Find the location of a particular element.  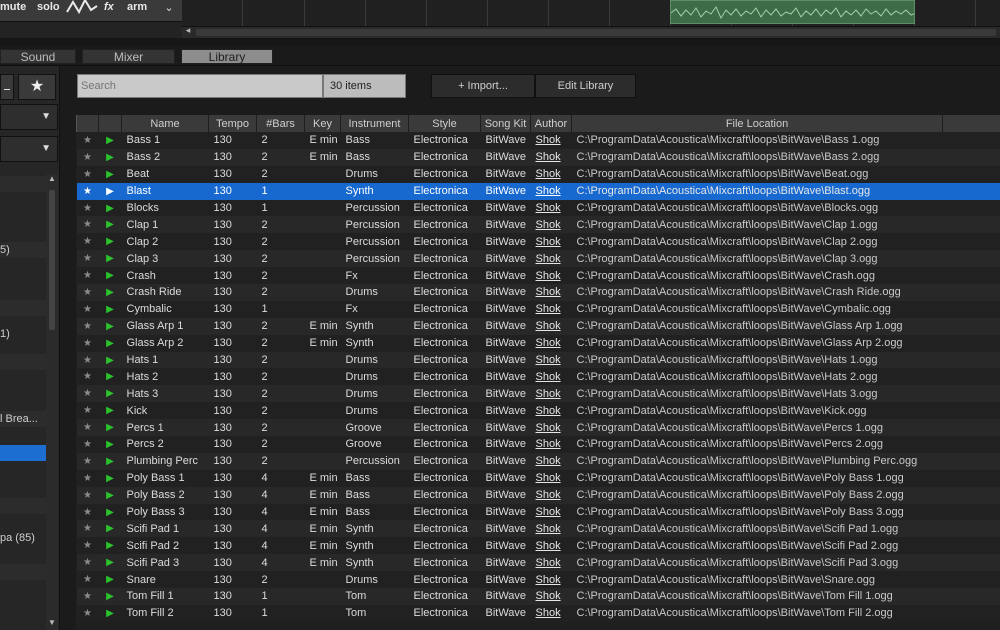

panel-divider is located at coordinates (500, 42).